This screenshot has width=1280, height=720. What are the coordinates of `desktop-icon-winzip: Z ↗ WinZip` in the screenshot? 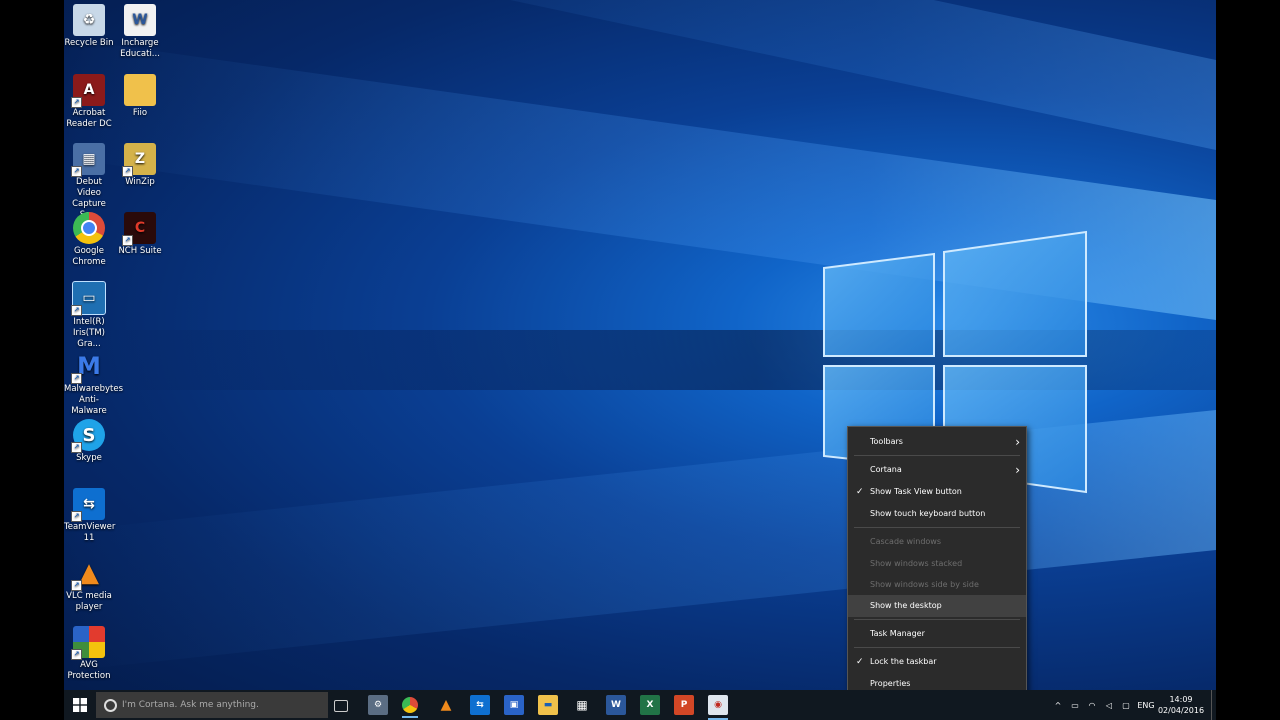 It's located at (140, 163).